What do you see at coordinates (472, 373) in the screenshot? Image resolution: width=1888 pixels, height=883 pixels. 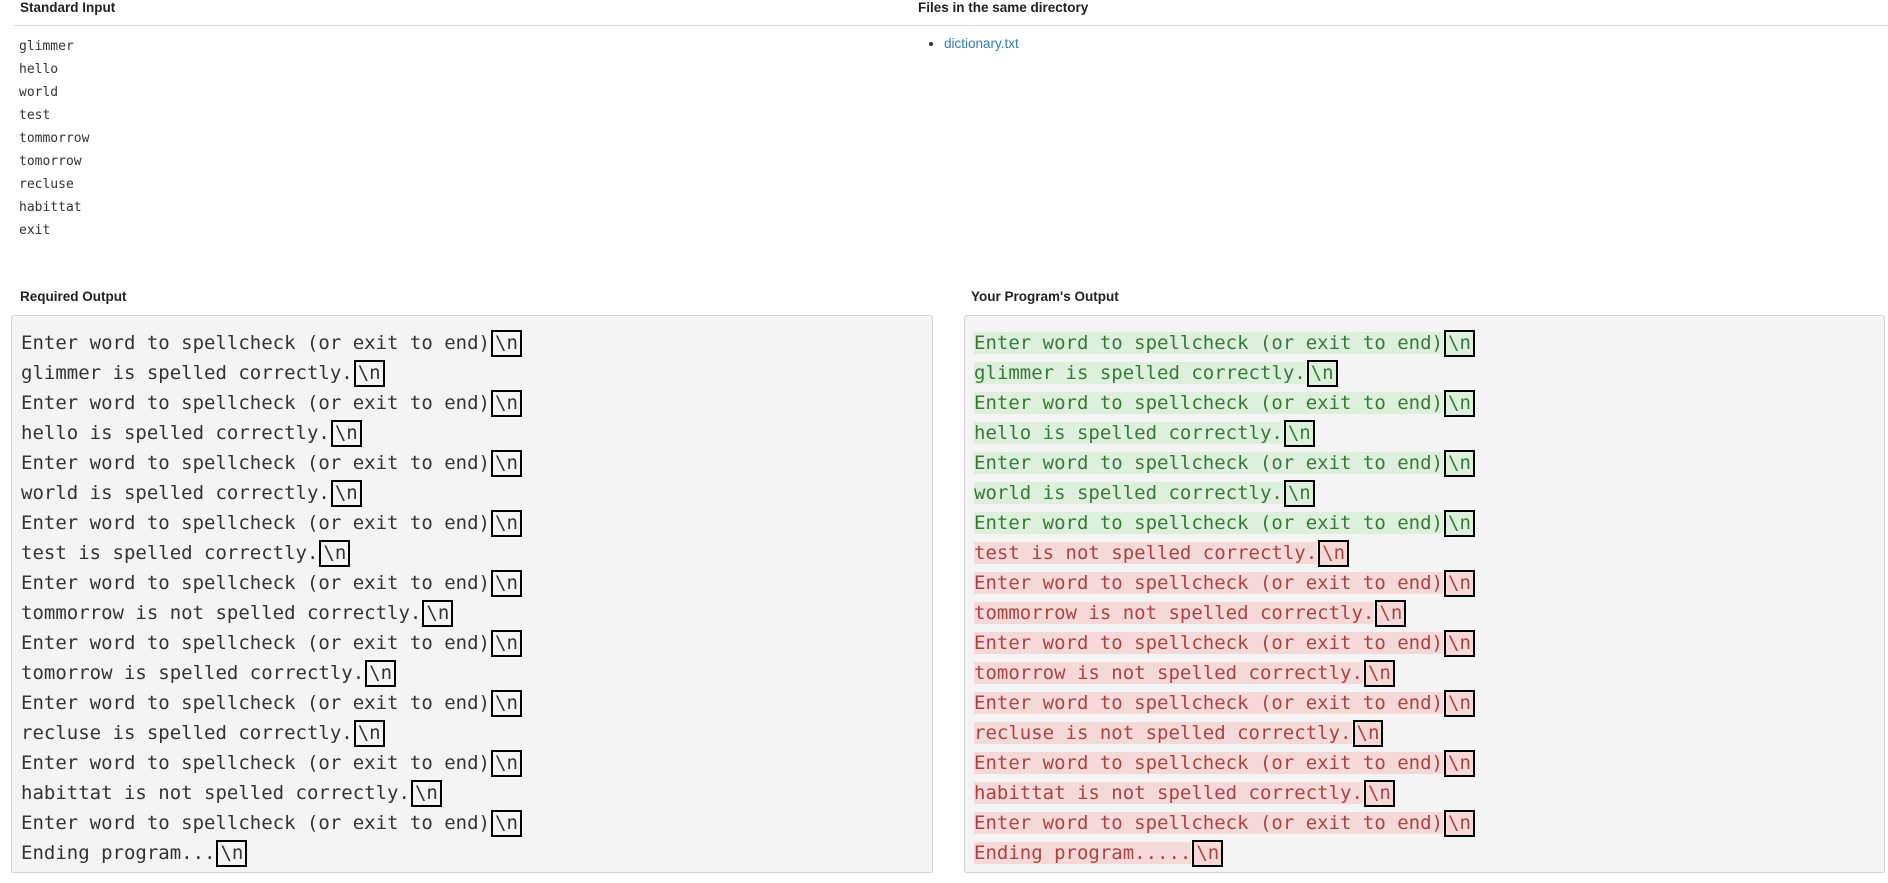 I see `output-line: glimmer is spelled correctly. \n` at bounding box center [472, 373].